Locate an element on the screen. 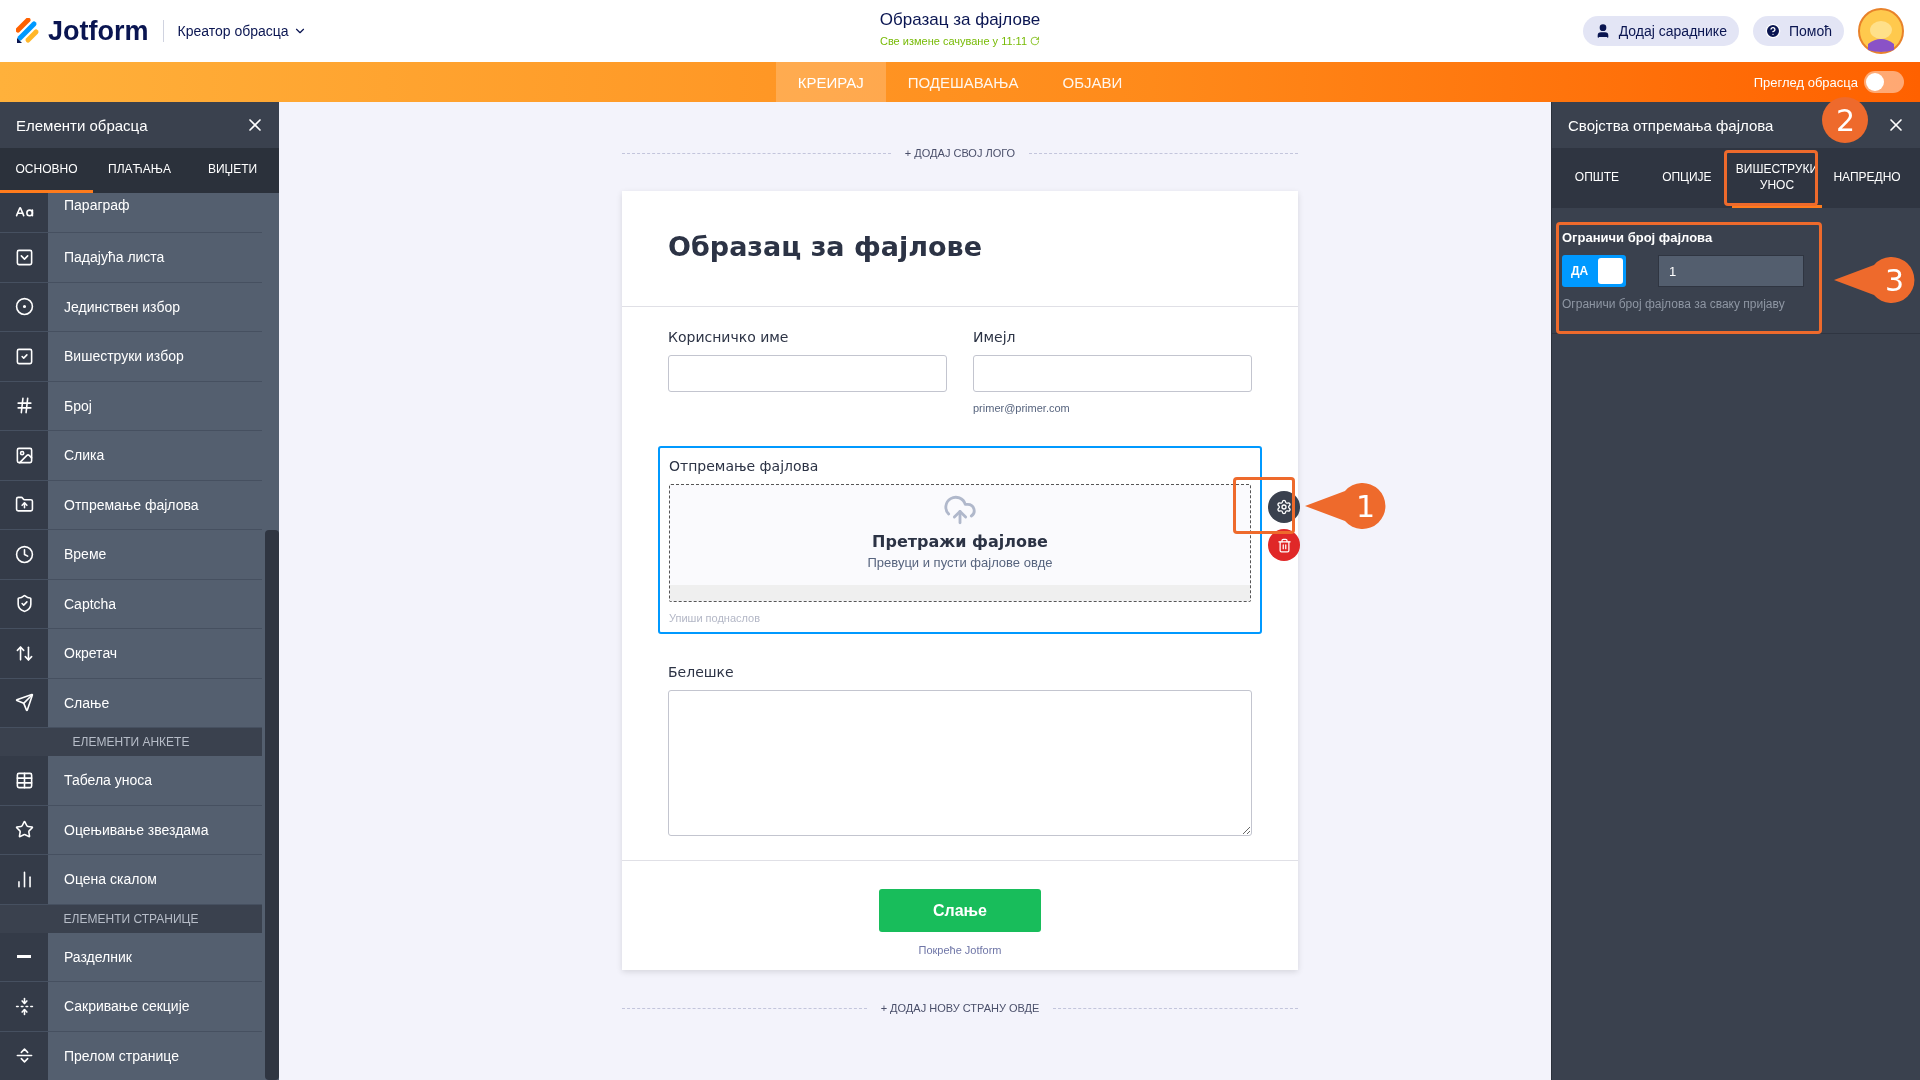 The width and height of the screenshot is (1920, 1080). settings-icon is located at coordinates (1284, 507).